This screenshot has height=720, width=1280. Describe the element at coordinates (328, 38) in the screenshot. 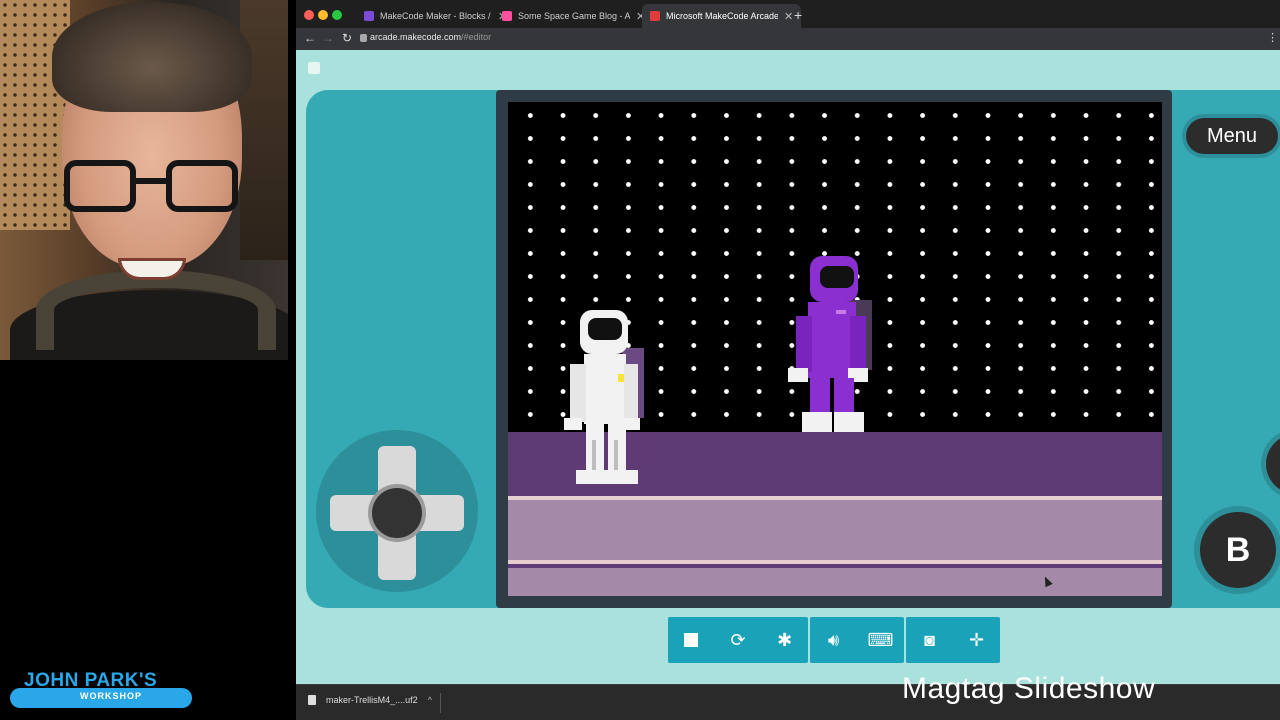

I see `forward-arrow-icon: →` at that location.